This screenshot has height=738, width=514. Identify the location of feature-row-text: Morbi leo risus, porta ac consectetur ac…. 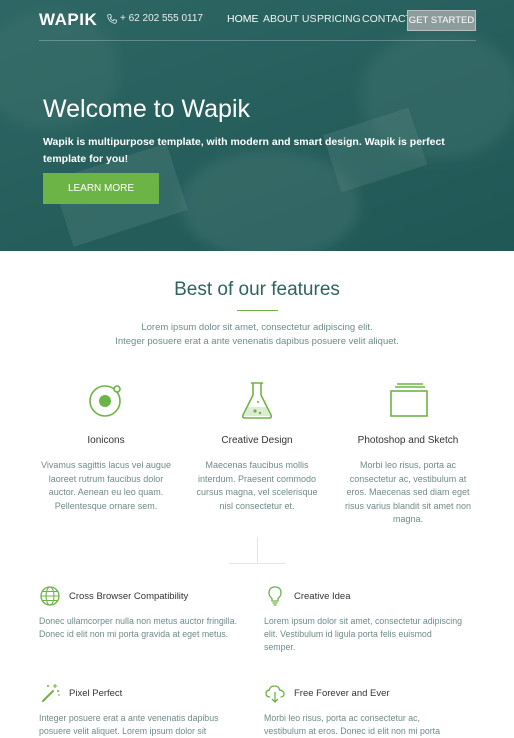
(352, 724).